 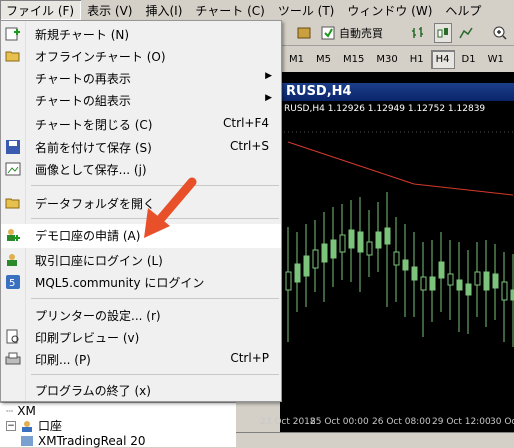 I want to click on x-tick-label: 23 Oct 2018, so click(x=288, y=422).